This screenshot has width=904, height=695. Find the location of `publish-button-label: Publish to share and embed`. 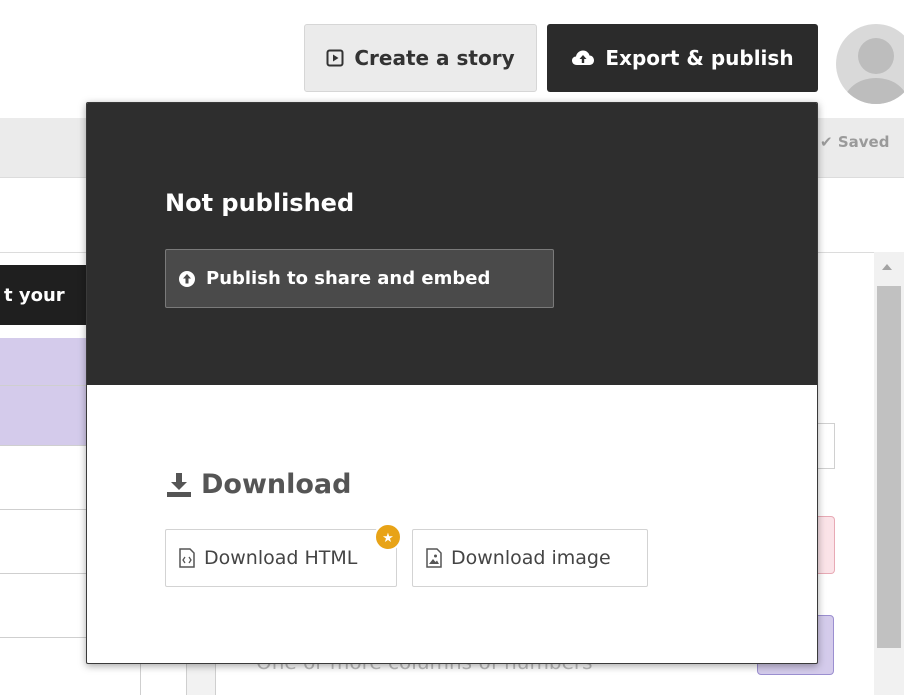

publish-button-label: Publish to share and embed is located at coordinates (348, 278).